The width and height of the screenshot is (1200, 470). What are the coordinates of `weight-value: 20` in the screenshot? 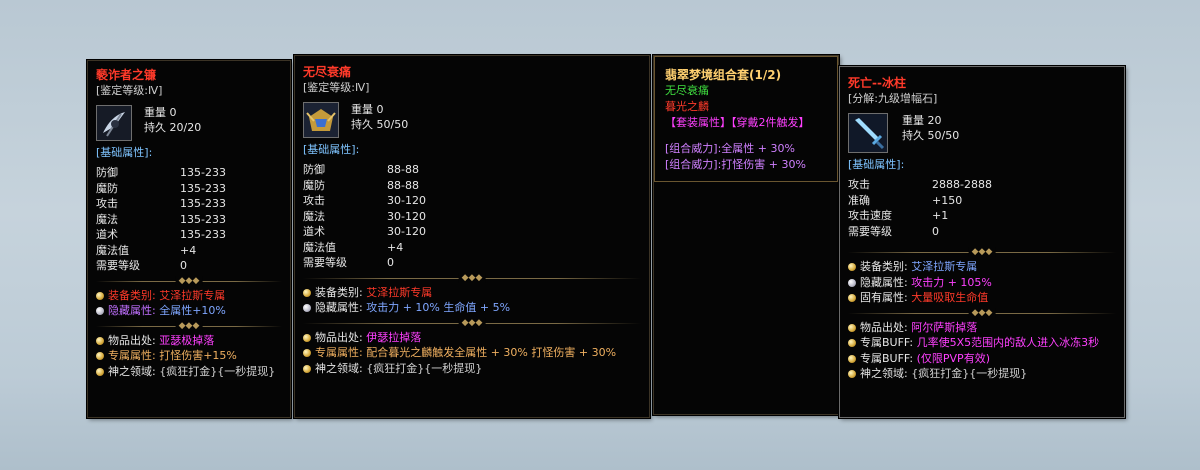 It's located at (934, 120).